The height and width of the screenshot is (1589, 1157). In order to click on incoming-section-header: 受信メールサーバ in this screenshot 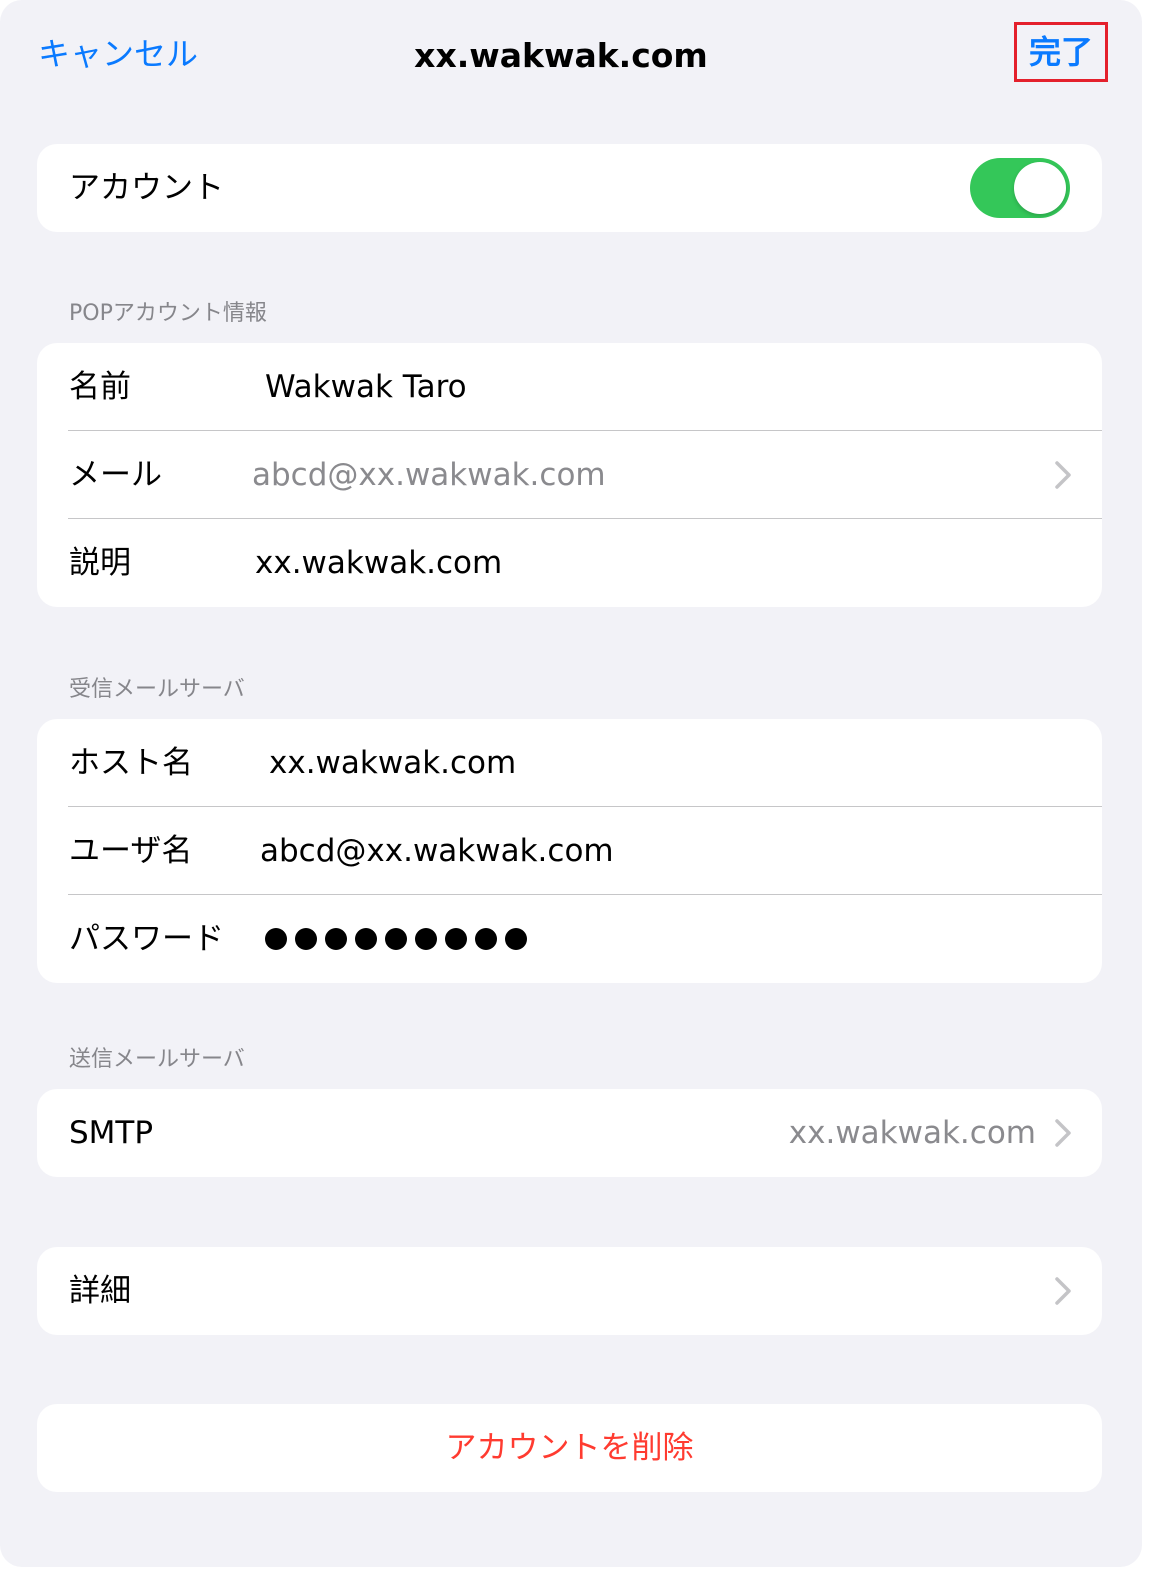, I will do `click(157, 689)`.